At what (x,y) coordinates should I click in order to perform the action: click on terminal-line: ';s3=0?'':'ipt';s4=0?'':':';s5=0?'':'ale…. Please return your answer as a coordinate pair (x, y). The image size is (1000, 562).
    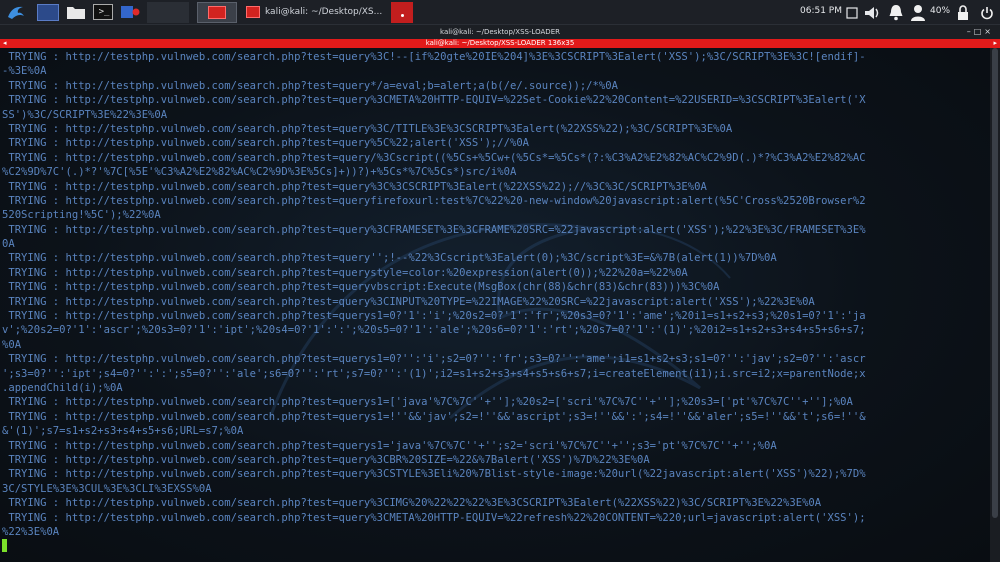
    Looking at the image, I should click on (434, 373).